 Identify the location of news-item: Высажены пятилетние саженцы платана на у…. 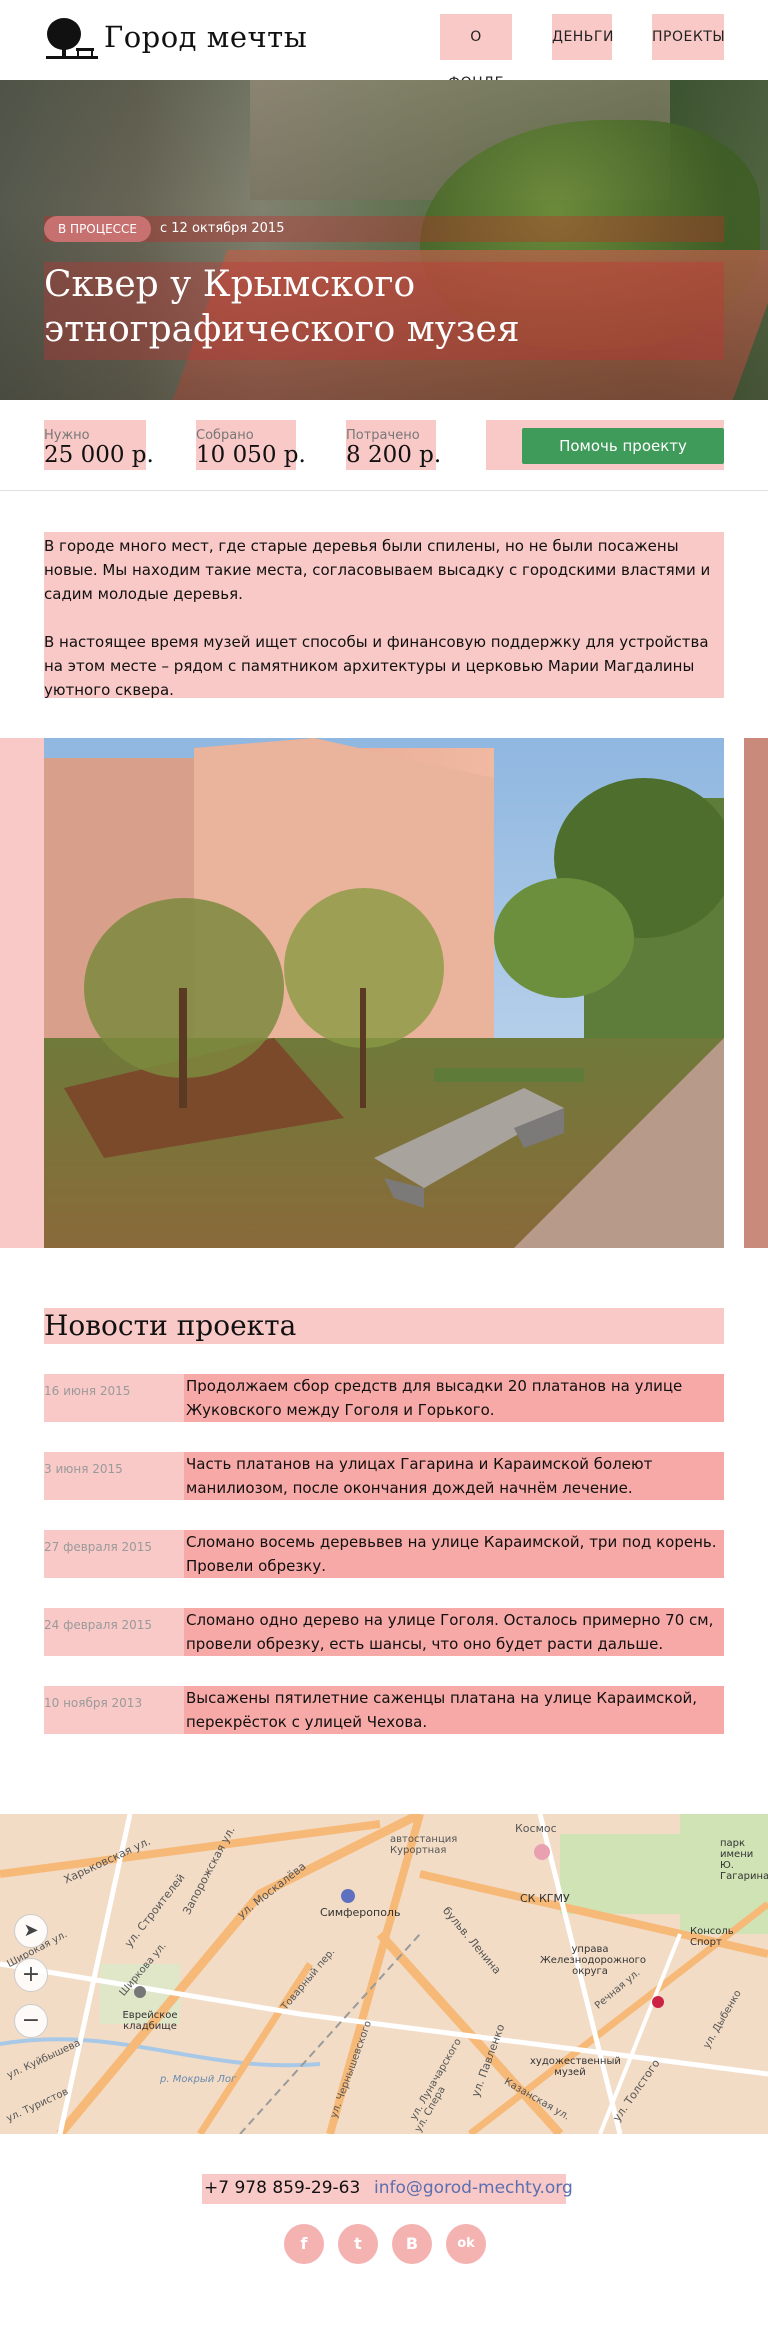
(454, 1710).